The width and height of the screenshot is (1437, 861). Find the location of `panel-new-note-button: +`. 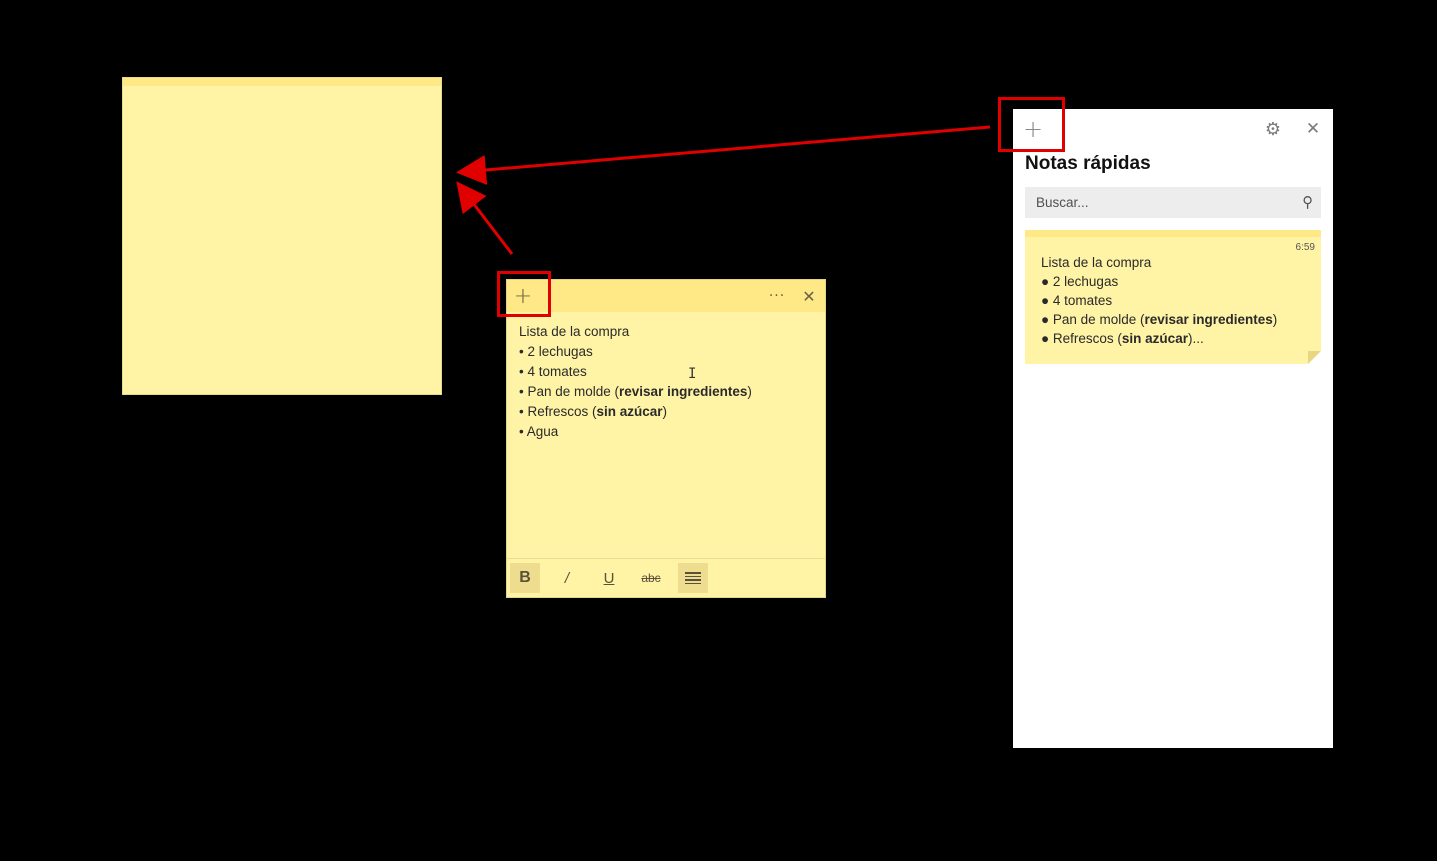

panel-new-note-button: + is located at coordinates (1033, 129).